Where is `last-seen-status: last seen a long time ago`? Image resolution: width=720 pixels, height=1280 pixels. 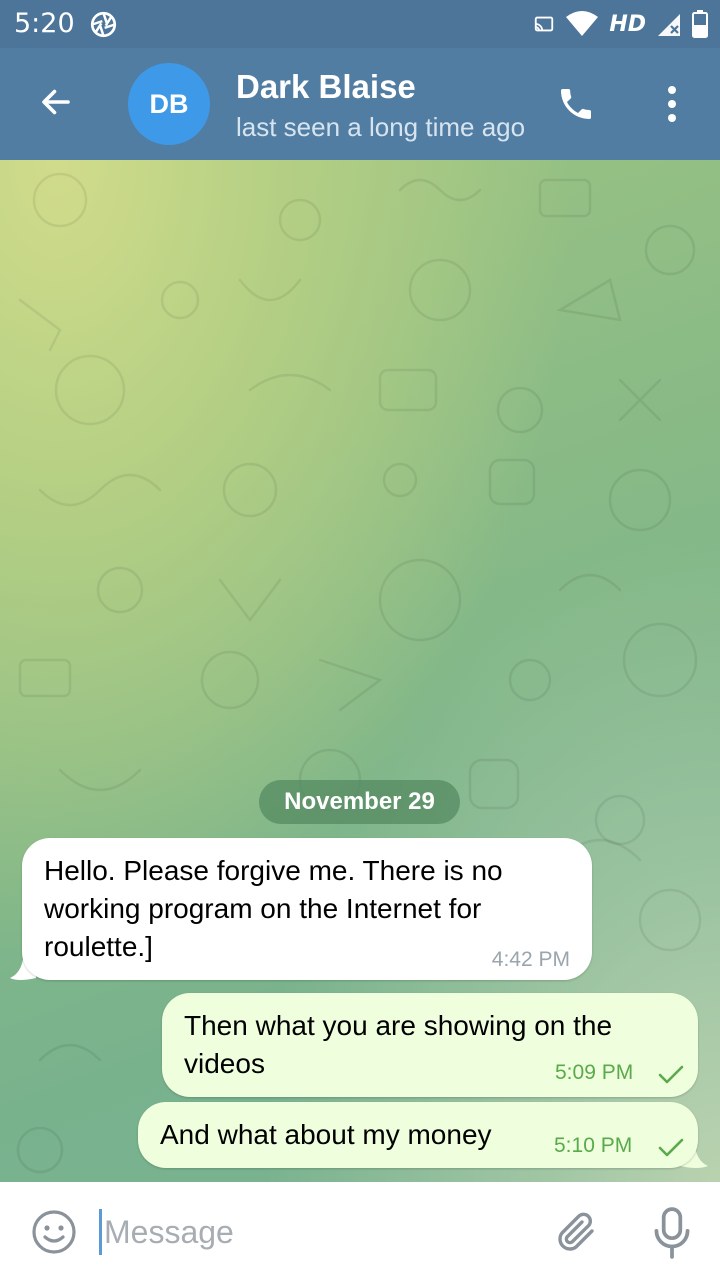
last-seen-status: last seen a long time ago is located at coordinates (381, 127).